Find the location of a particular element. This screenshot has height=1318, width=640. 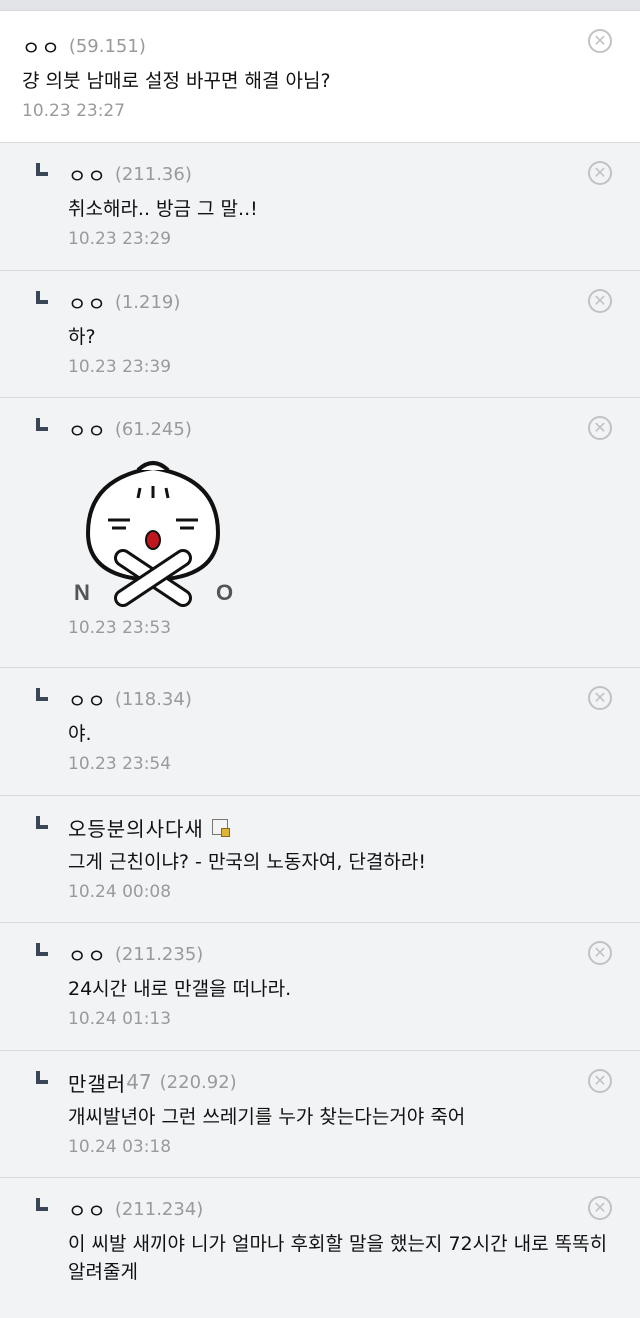

comment-date: 10.23 23:39 is located at coordinates (120, 367).